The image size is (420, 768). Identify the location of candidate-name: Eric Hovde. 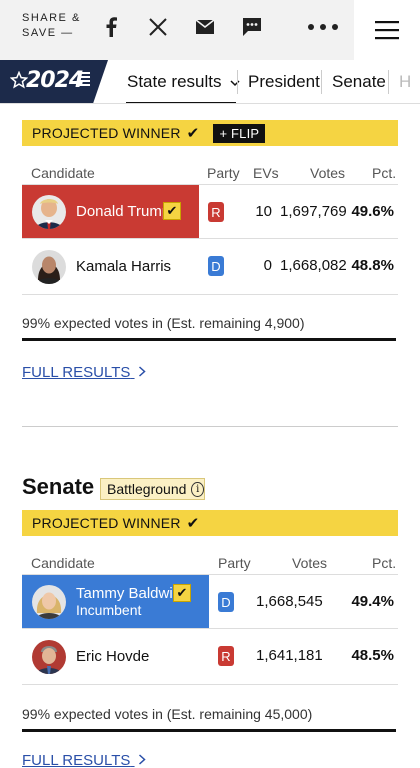
(113, 656).